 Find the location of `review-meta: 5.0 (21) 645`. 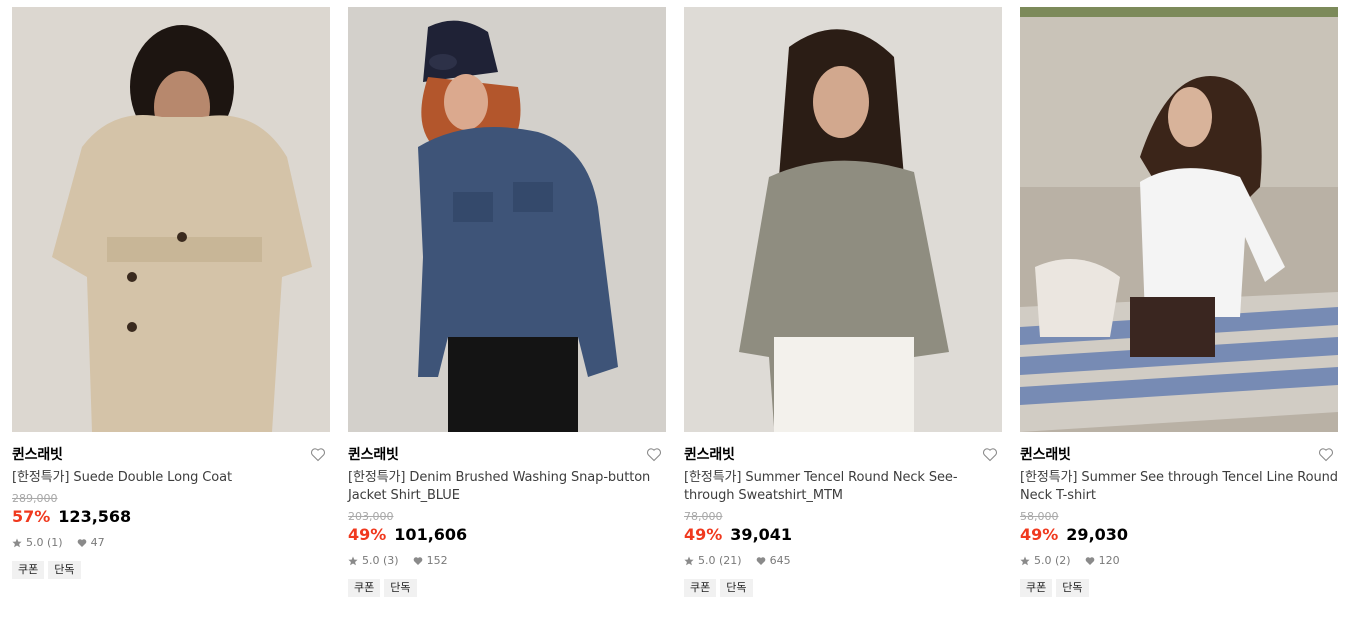

review-meta: 5.0 (21) 645 is located at coordinates (843, 561).